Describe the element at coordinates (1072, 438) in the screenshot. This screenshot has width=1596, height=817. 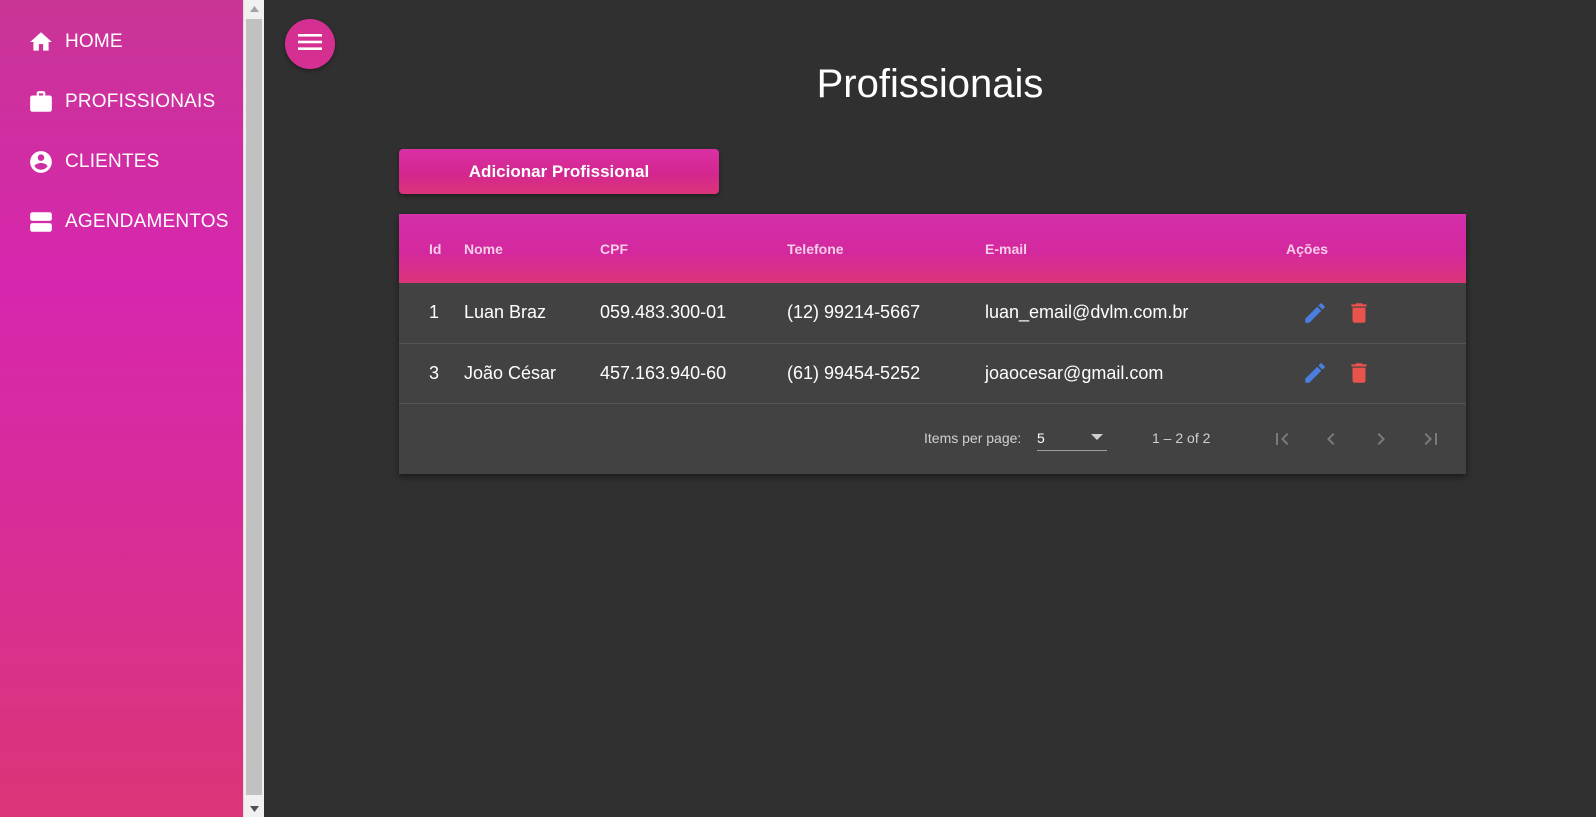
I see `page-size-select: 5` at that location.